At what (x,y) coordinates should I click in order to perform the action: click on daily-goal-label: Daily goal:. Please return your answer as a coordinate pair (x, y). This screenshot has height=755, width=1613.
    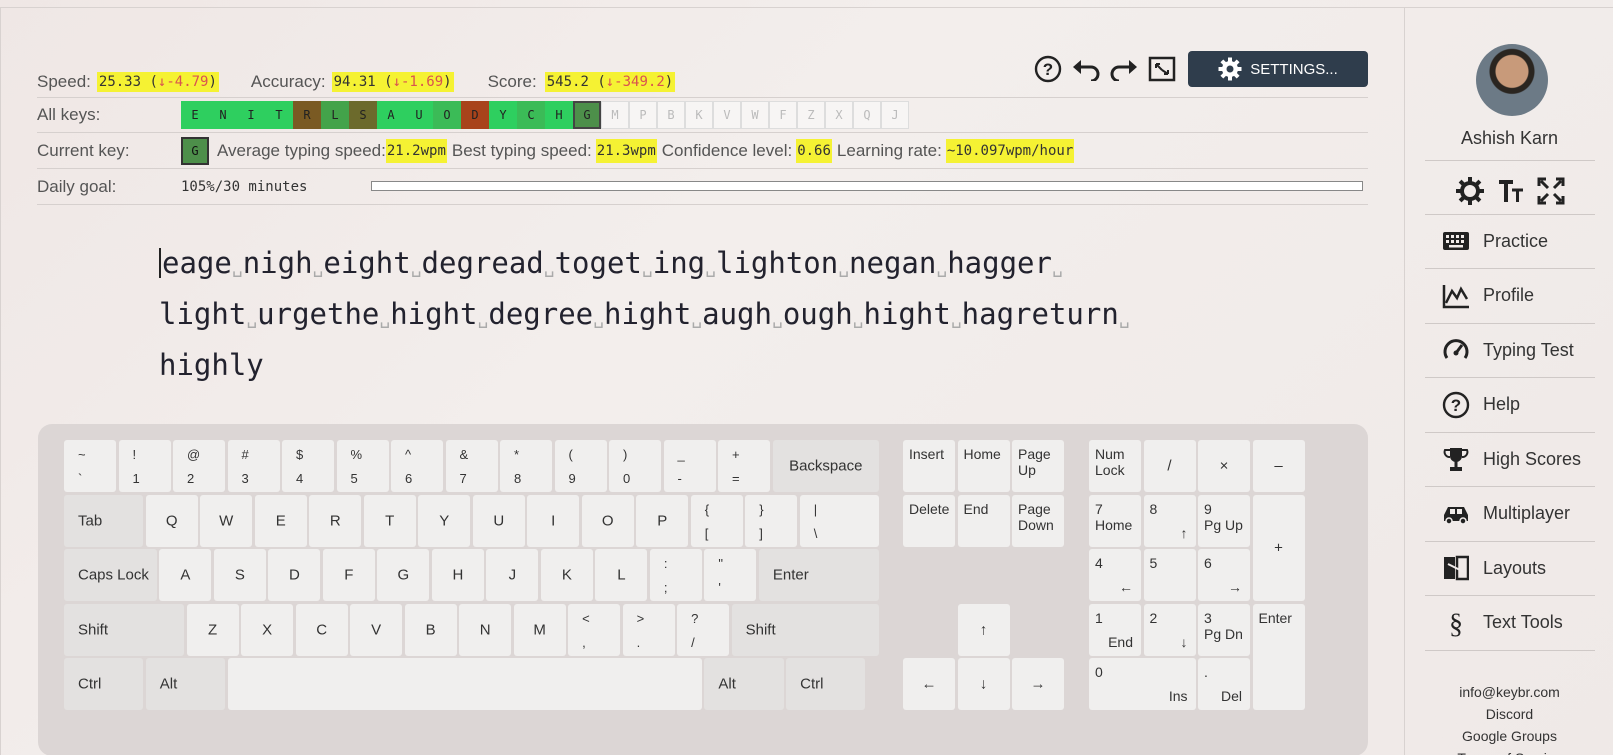
    Looking at the image, I should click on (77, 186).